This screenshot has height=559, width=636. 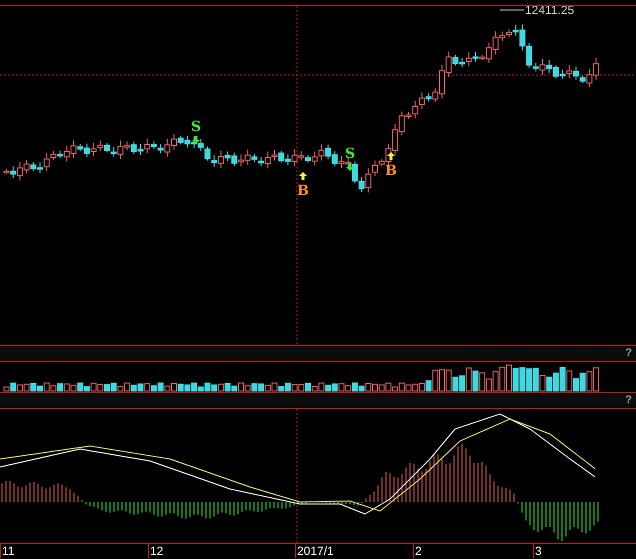 I want to click on axis-label: 12, so click(x=156, y=551).